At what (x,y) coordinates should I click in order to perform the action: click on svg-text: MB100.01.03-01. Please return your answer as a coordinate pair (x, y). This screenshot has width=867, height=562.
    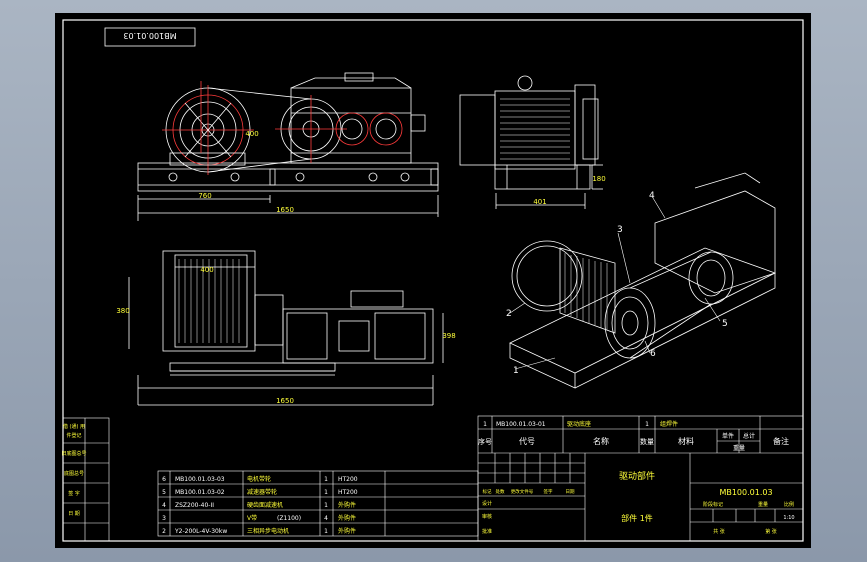
    Looking at the image, I should click on (521, 424).